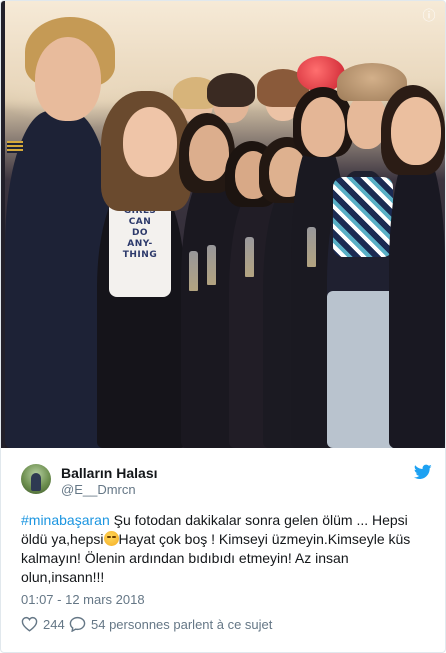 The image size is (446, 653). What do you see at coordinates (54, 624) in the screenshot?
I see `likes-count: 244` at bounding box center [54, 624].